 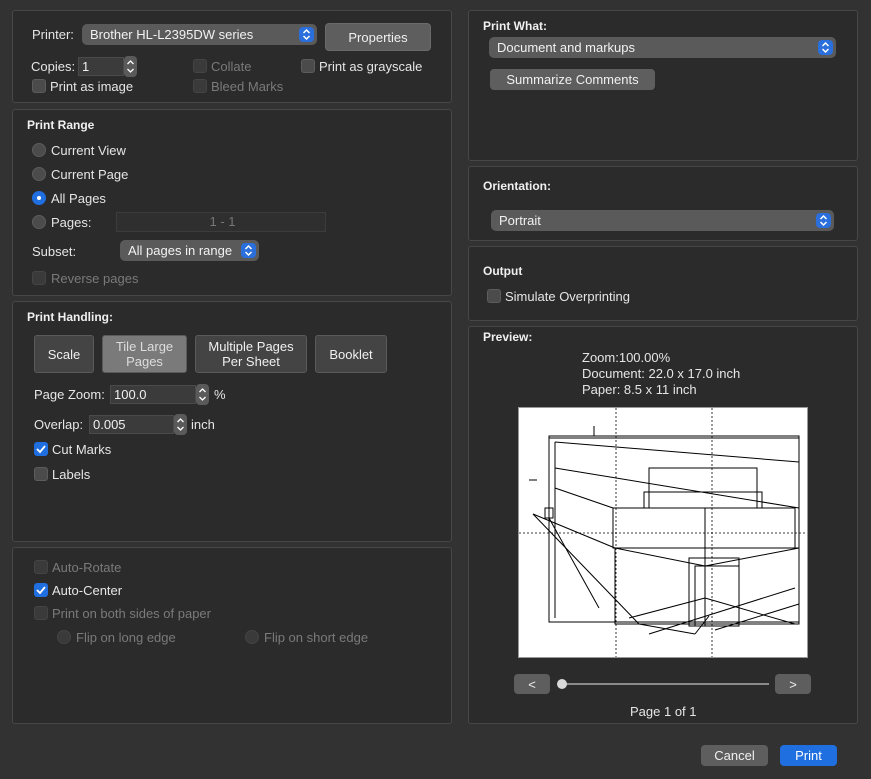 I want to click on copies-field: 1, so click(x=101, y=66).